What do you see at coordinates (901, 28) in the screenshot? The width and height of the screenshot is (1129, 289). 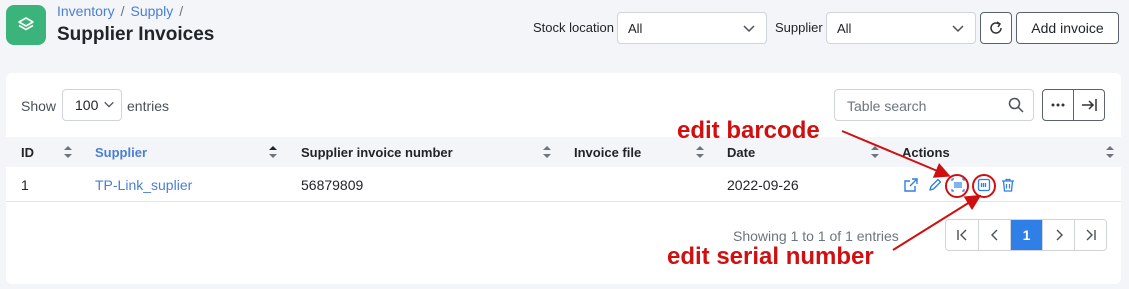 I see `supplier-select: All` at bounding box center [901, 28].